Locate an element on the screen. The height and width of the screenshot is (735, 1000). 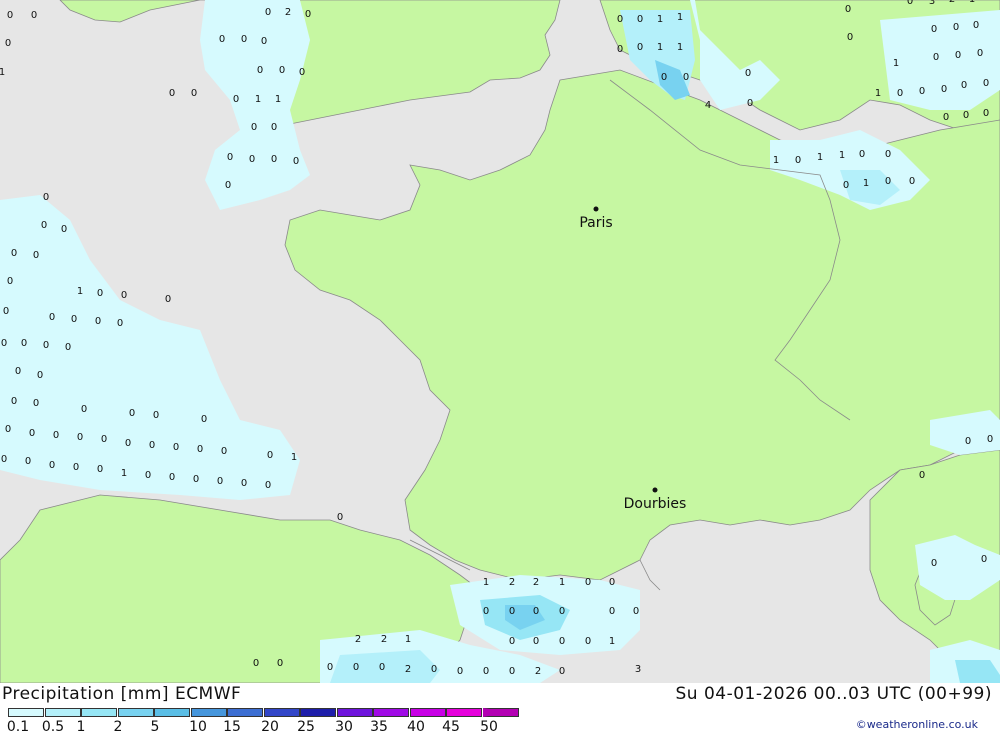
credit-link: ©weatheronline.co.uk is located at coordinates (917, 724).